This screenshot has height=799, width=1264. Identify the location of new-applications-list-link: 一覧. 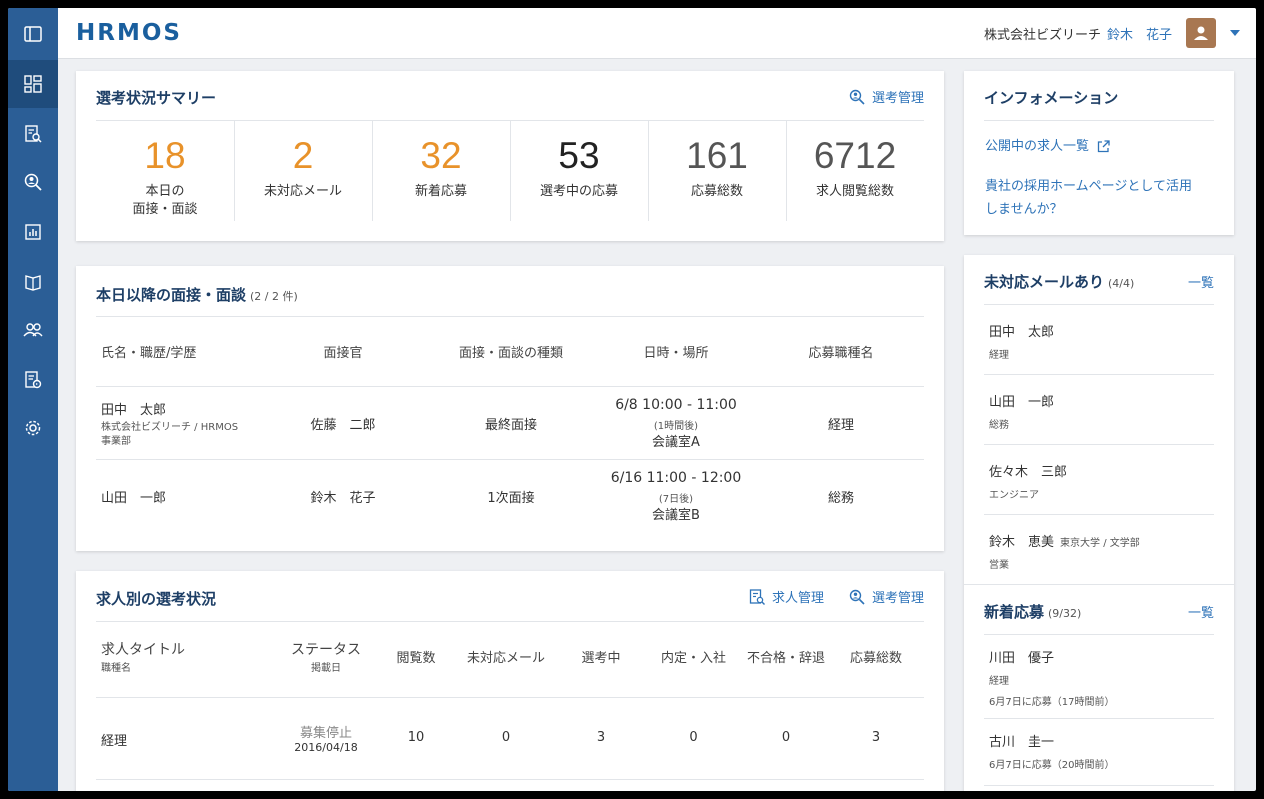
(1201, 611).